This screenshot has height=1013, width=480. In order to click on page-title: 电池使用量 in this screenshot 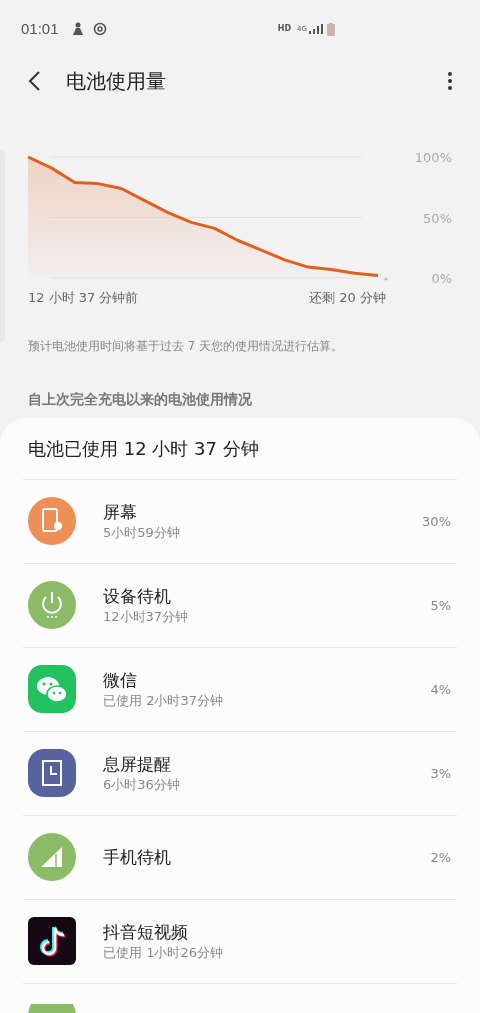, I will do `click(116, 81)`.